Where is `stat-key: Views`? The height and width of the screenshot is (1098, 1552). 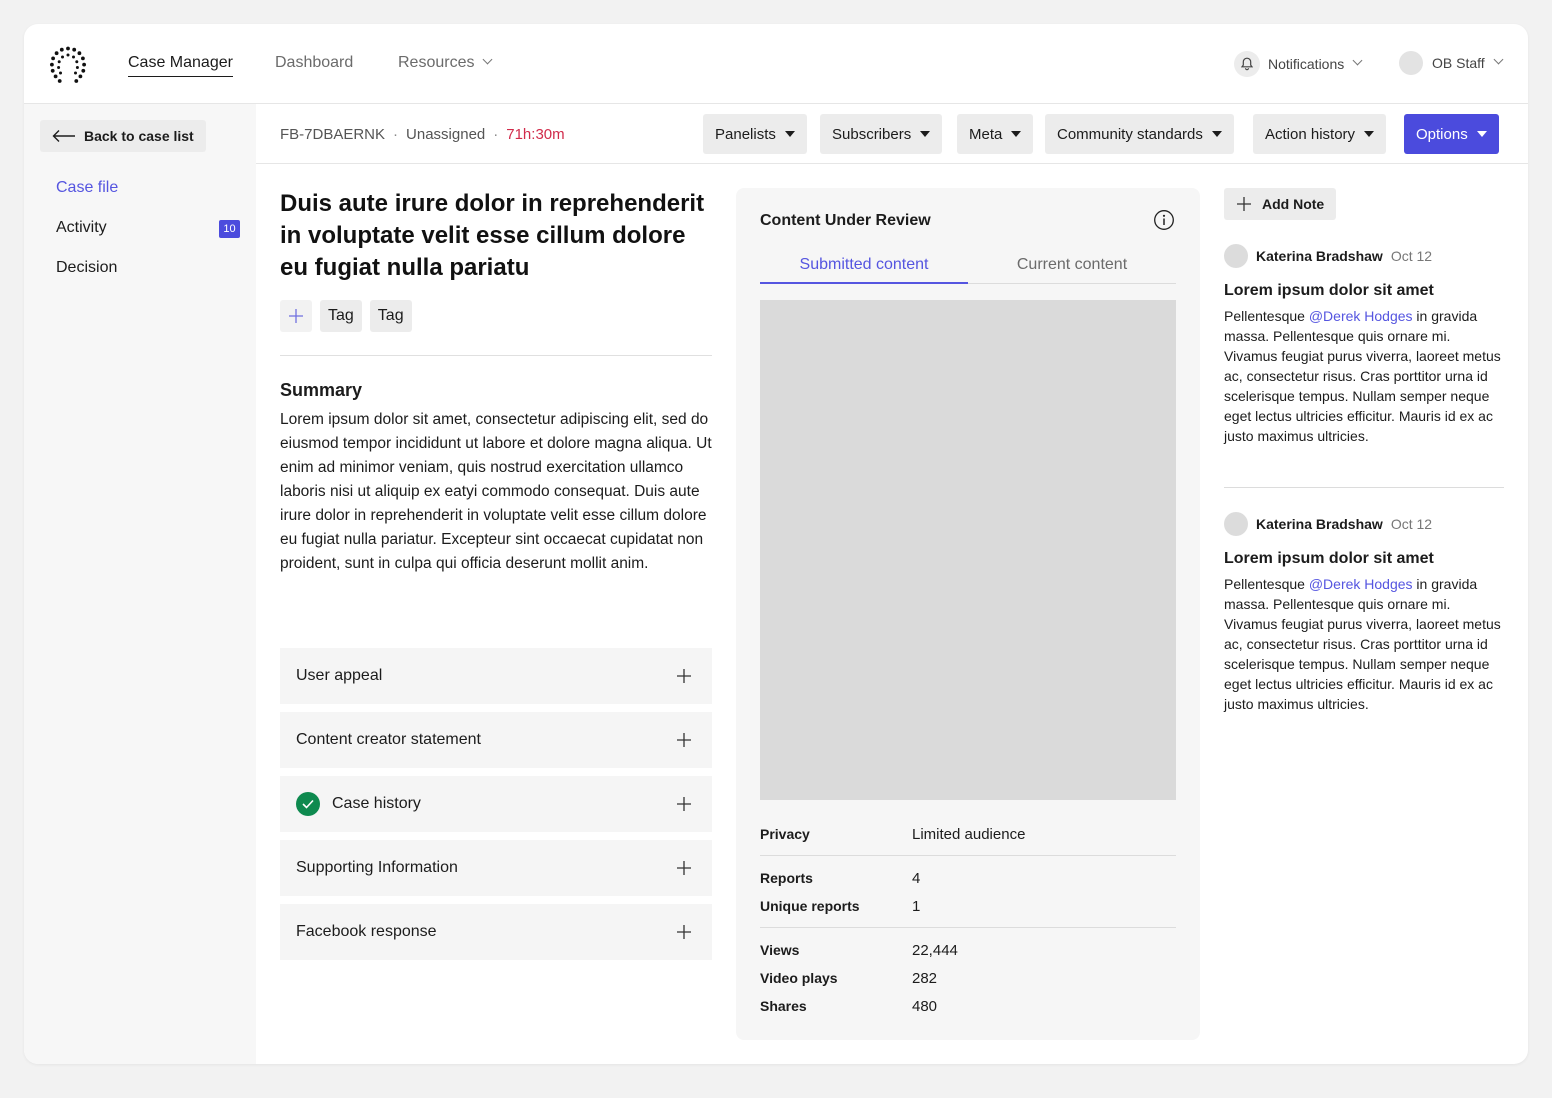 stat-key: Views is located at coordinates (780, 950).